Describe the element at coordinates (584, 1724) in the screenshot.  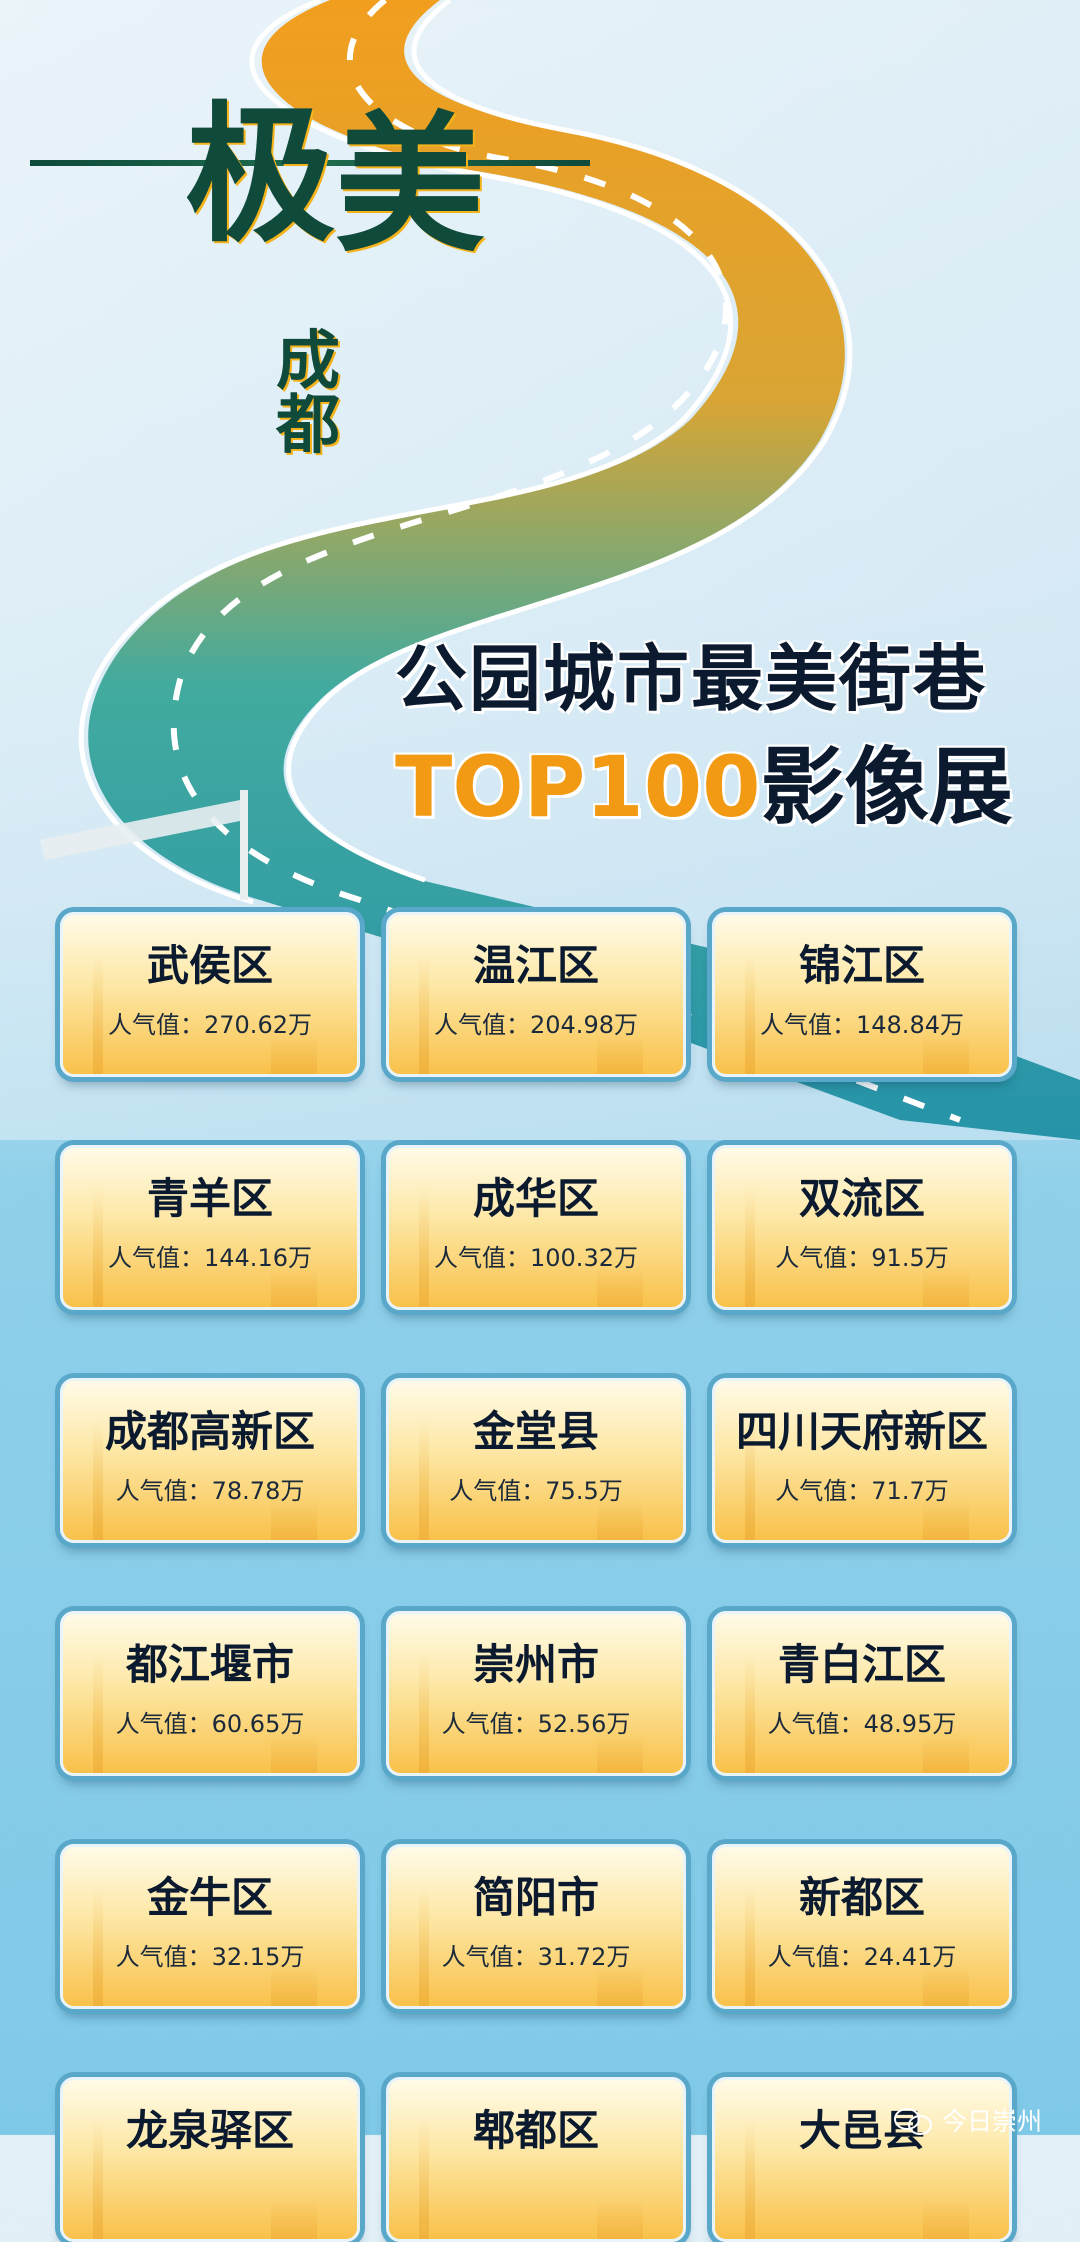
I see `popularity-value: 52.56万` at that location.